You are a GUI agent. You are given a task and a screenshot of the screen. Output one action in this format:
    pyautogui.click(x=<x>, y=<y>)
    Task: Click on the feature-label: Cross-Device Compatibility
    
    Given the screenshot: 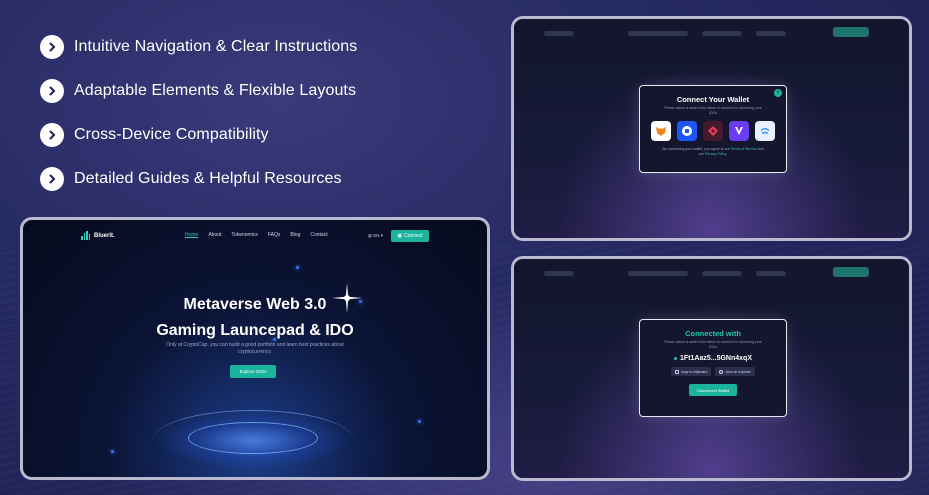 What is the action you would take?
    pyautogui.click(x=171, y=134)
    